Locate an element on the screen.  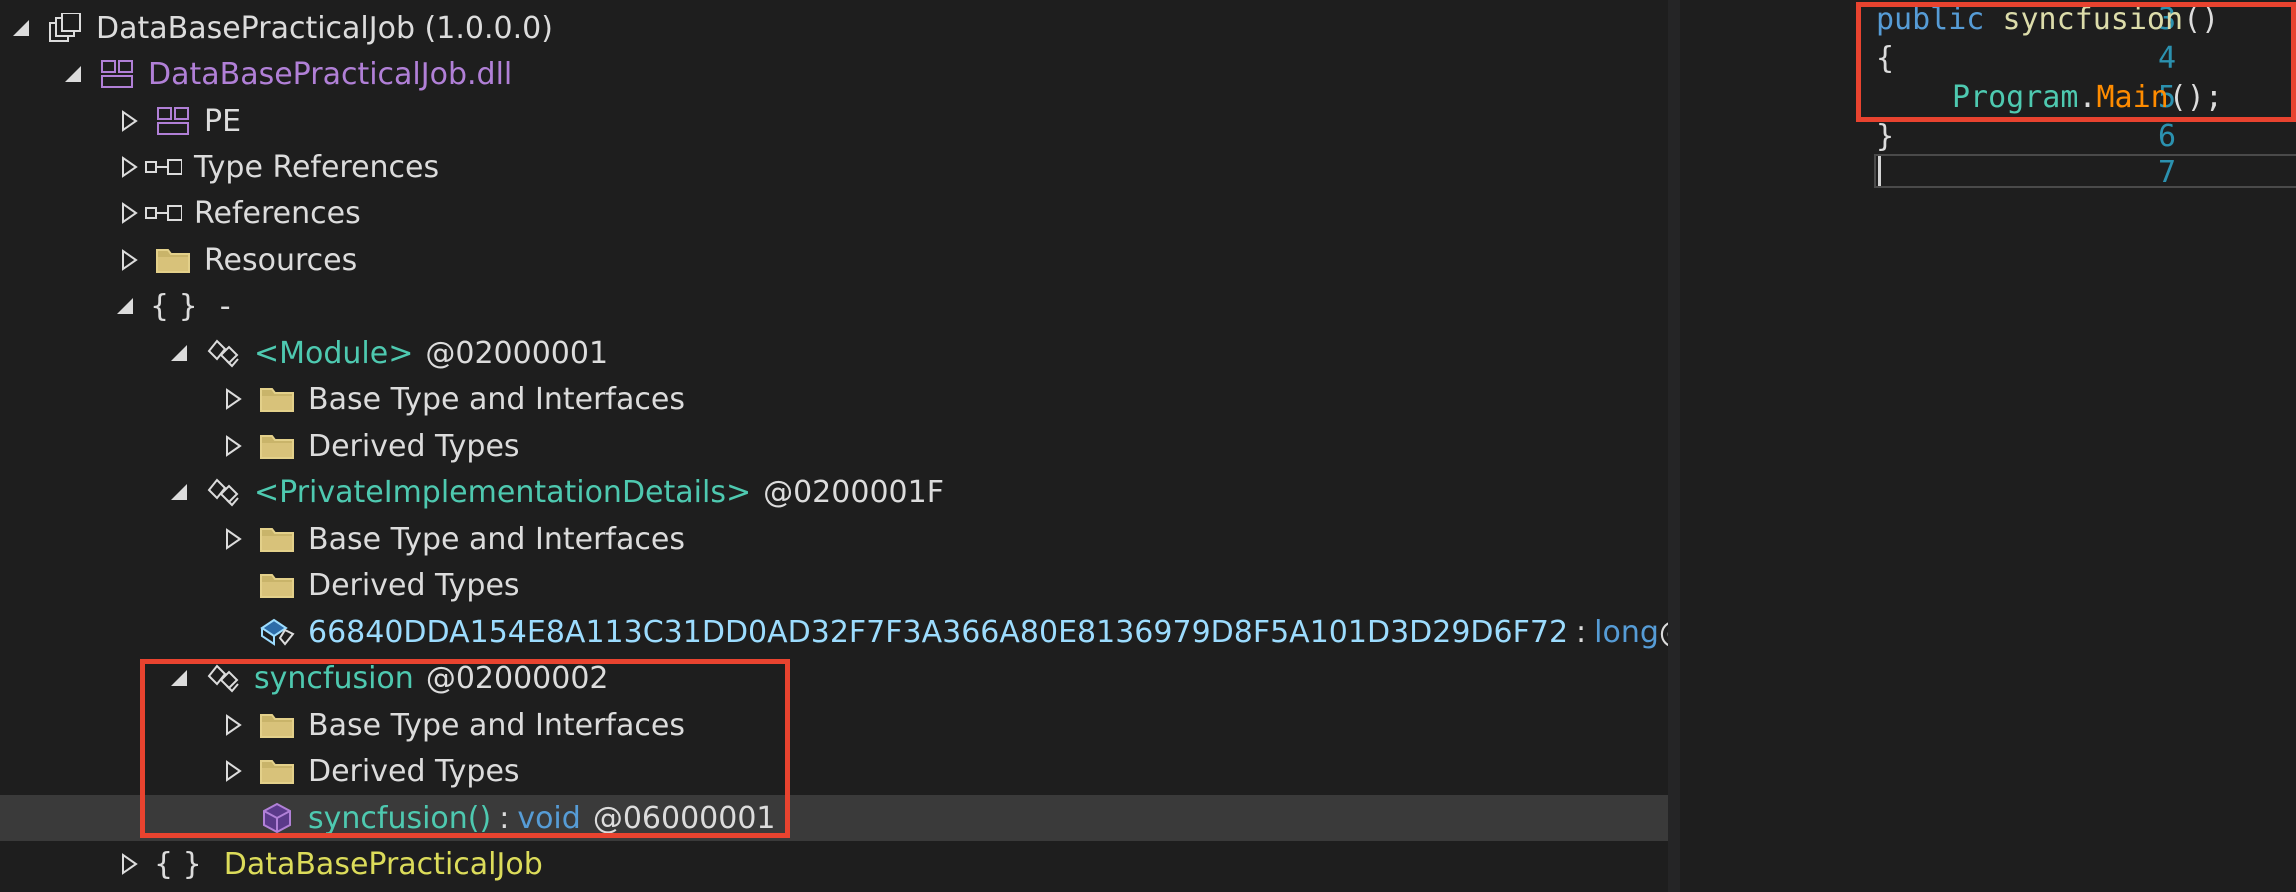
line-number: 6 is located at coordinates (2166, 136).